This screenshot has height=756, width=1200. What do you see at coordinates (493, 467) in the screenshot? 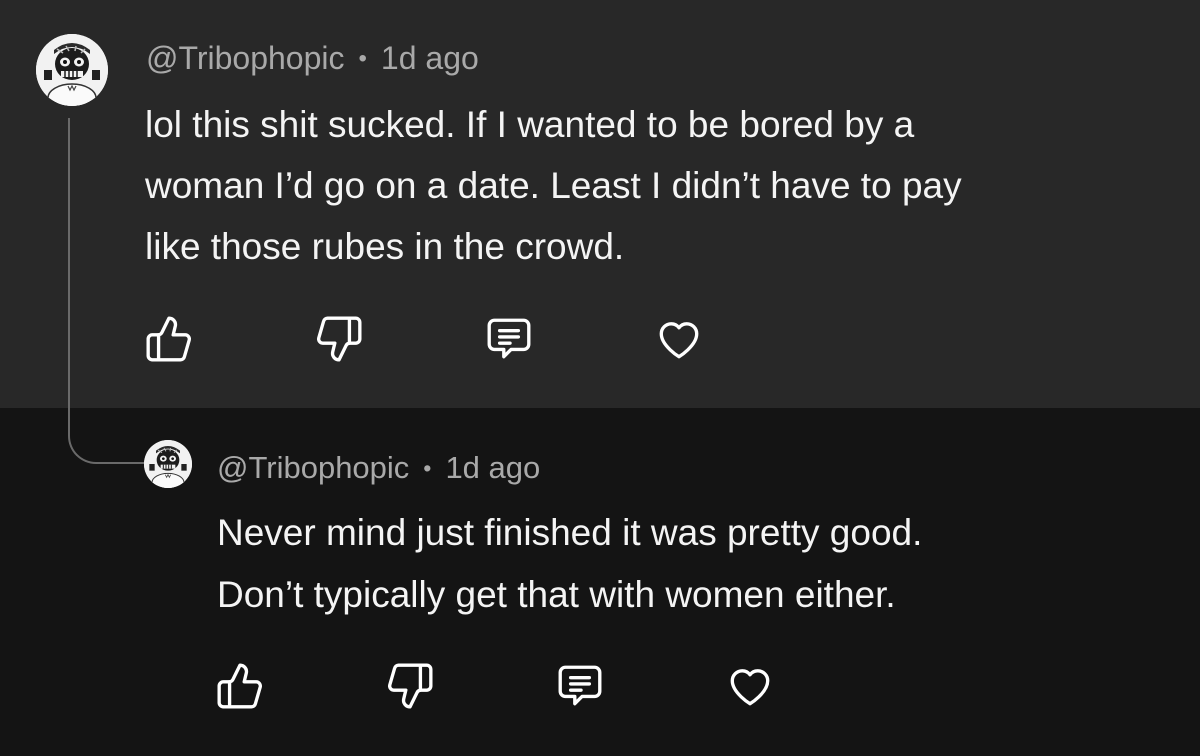
I see `reply-timestamp: 1d ago` at bounding box center [493, 467].